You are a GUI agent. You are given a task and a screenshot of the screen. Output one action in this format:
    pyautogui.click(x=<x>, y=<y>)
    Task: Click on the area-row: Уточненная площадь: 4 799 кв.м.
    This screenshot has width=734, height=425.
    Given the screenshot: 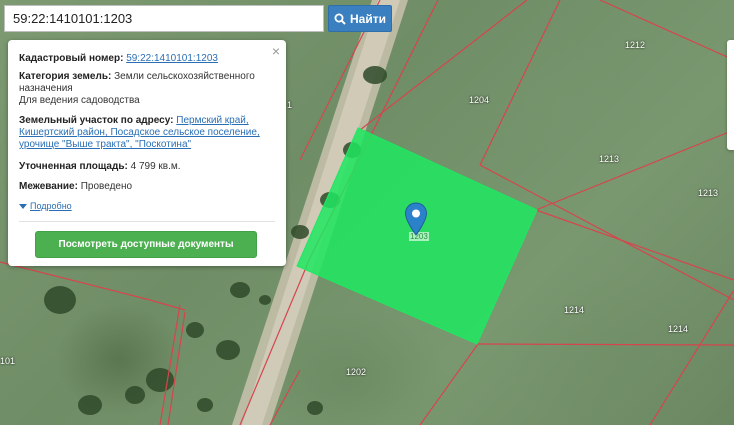 What is the action you would take?
    pyautogui.click(x=143, y=167)
    